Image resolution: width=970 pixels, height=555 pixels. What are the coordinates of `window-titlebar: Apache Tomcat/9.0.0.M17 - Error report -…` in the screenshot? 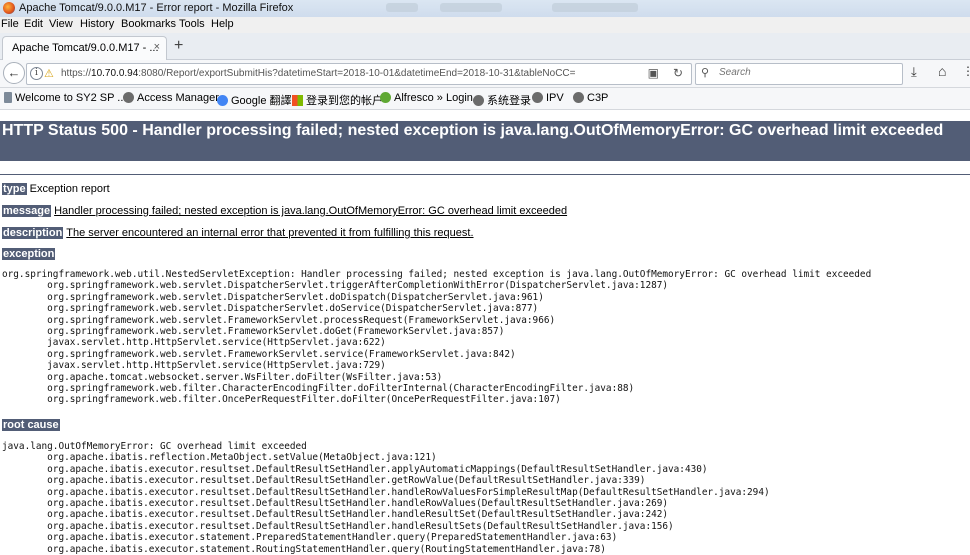 It's located at (485, 8).